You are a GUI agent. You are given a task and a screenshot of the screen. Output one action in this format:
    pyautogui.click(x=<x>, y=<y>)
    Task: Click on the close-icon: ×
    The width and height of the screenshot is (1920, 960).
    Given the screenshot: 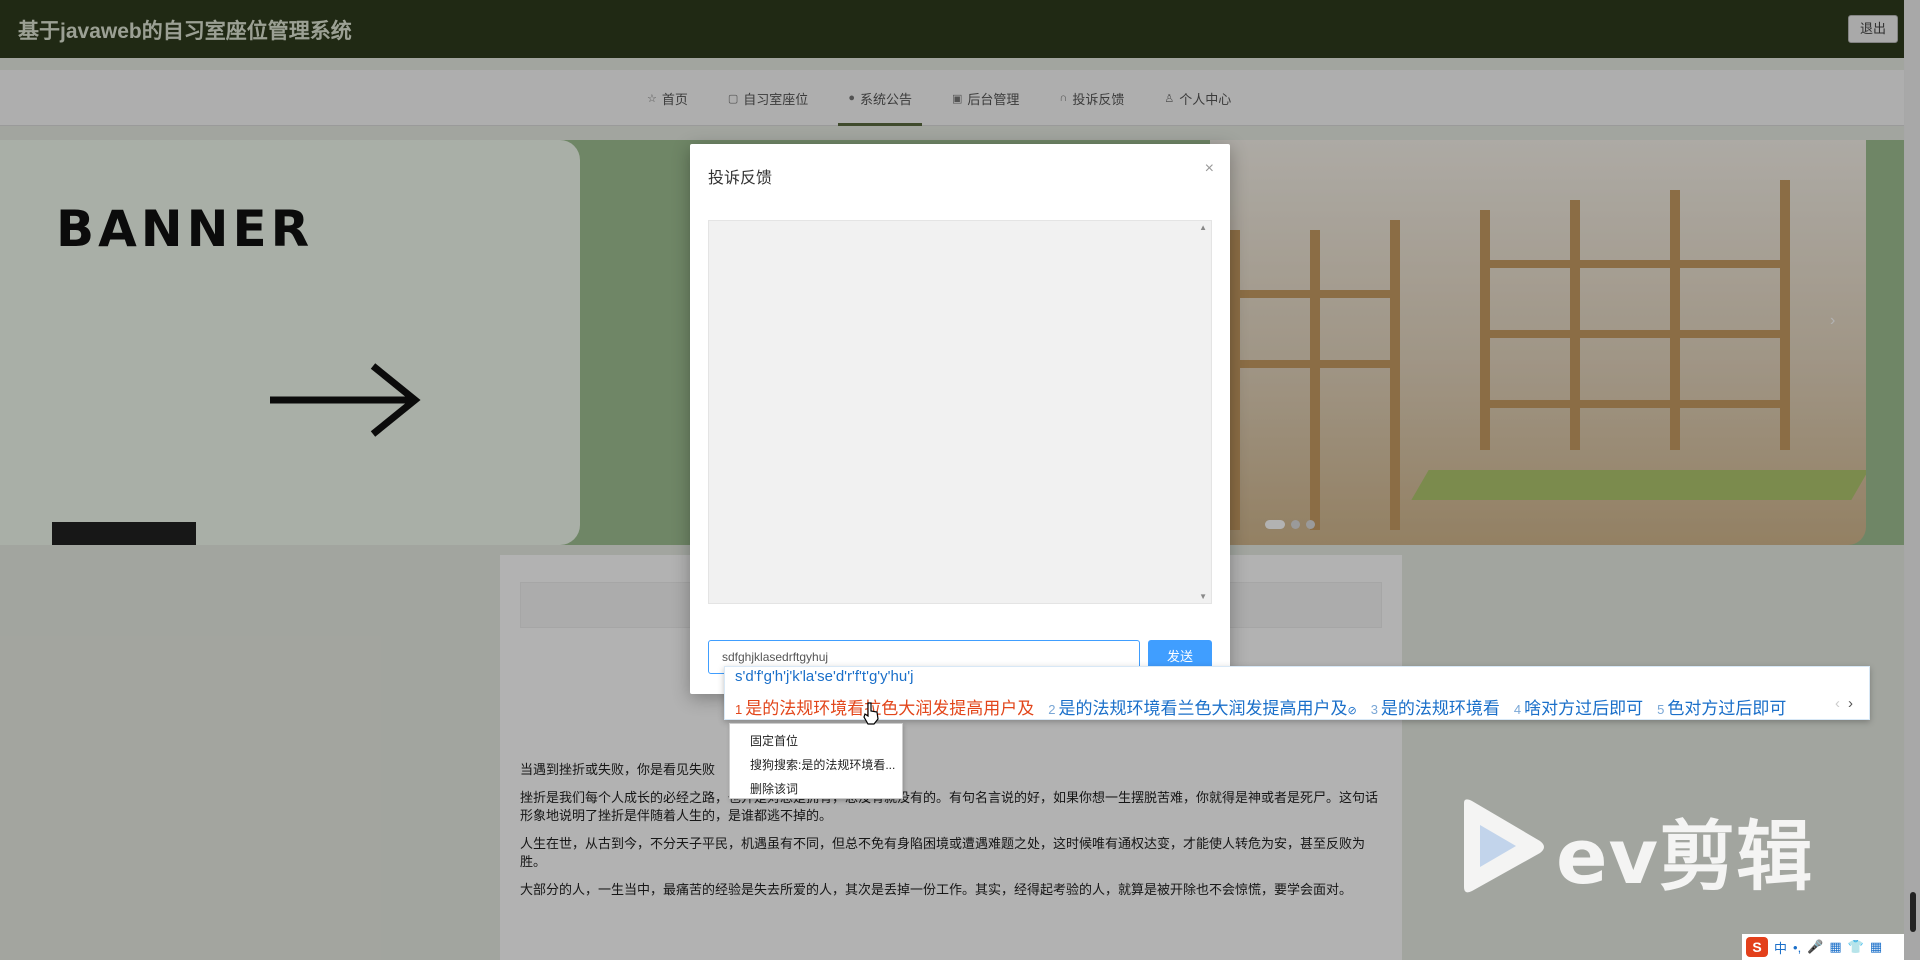 What is the action you would take?
    pyautogui.click(x=1209, y=169)
    